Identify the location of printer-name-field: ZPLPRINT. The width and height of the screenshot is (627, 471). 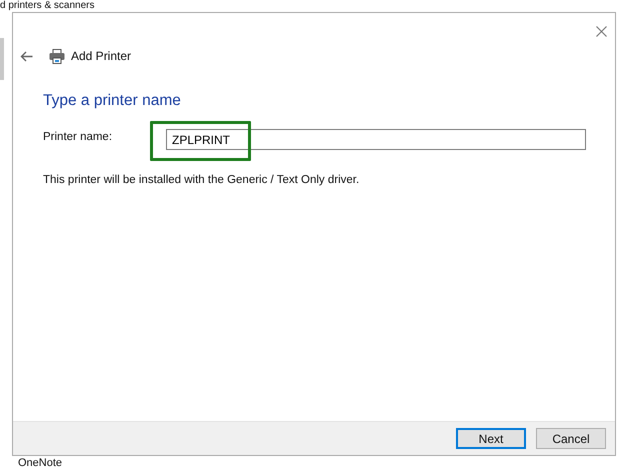
(376, 139).